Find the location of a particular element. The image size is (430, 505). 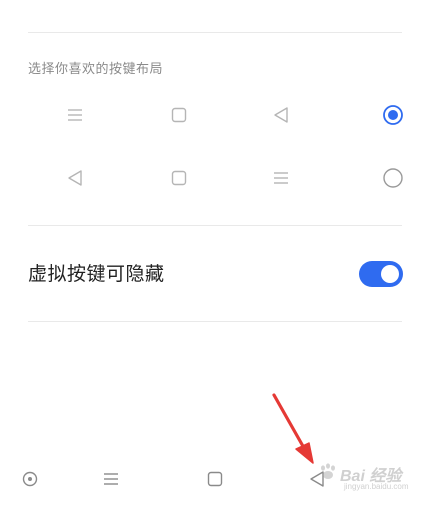

square-icon is located at coordinates (215, 479).